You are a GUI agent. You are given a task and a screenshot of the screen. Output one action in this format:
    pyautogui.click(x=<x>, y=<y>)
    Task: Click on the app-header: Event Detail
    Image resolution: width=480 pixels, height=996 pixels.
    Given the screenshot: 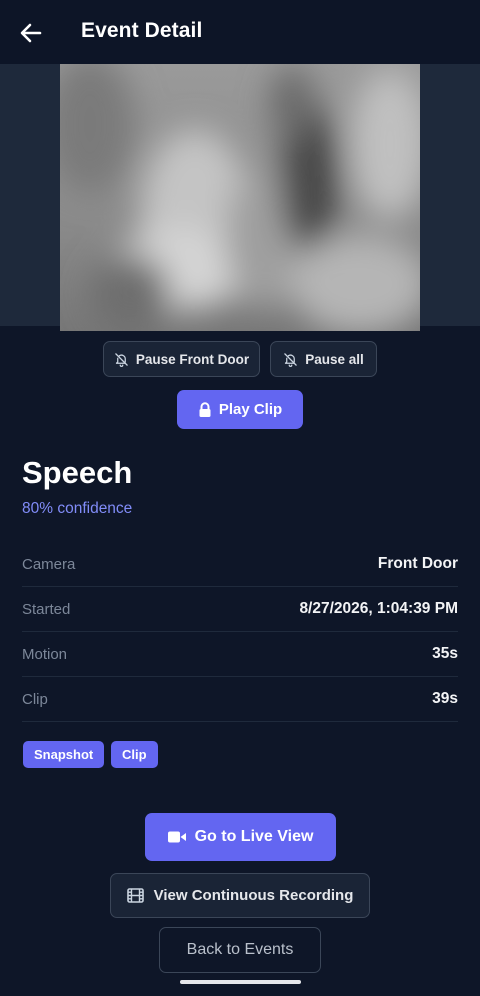 What is the action you would take?
    pyautogui.click(x=240, y=32)
    